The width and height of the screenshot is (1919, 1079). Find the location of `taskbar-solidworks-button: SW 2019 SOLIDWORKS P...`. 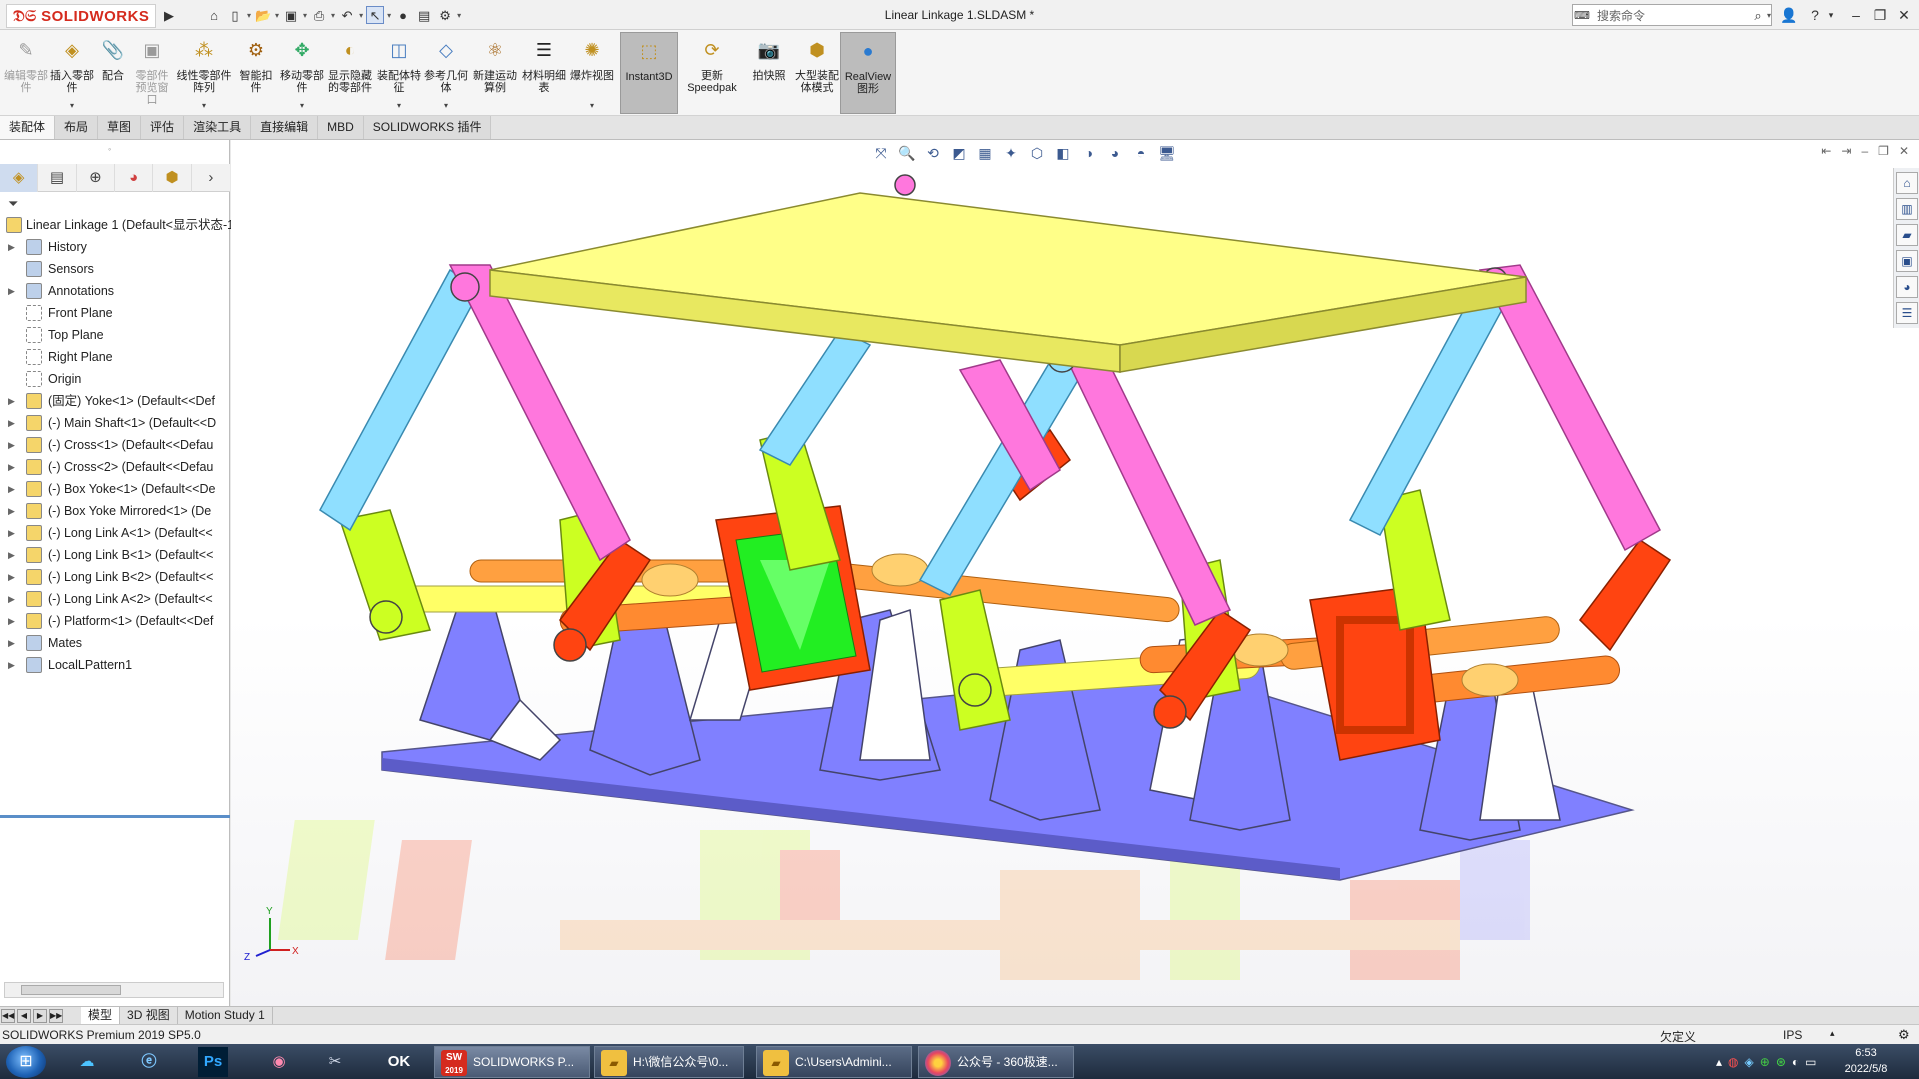

taskbar-solidworks-button: SW 2019 SOLIDWORKS P... is located at coordinates (512, 1062).